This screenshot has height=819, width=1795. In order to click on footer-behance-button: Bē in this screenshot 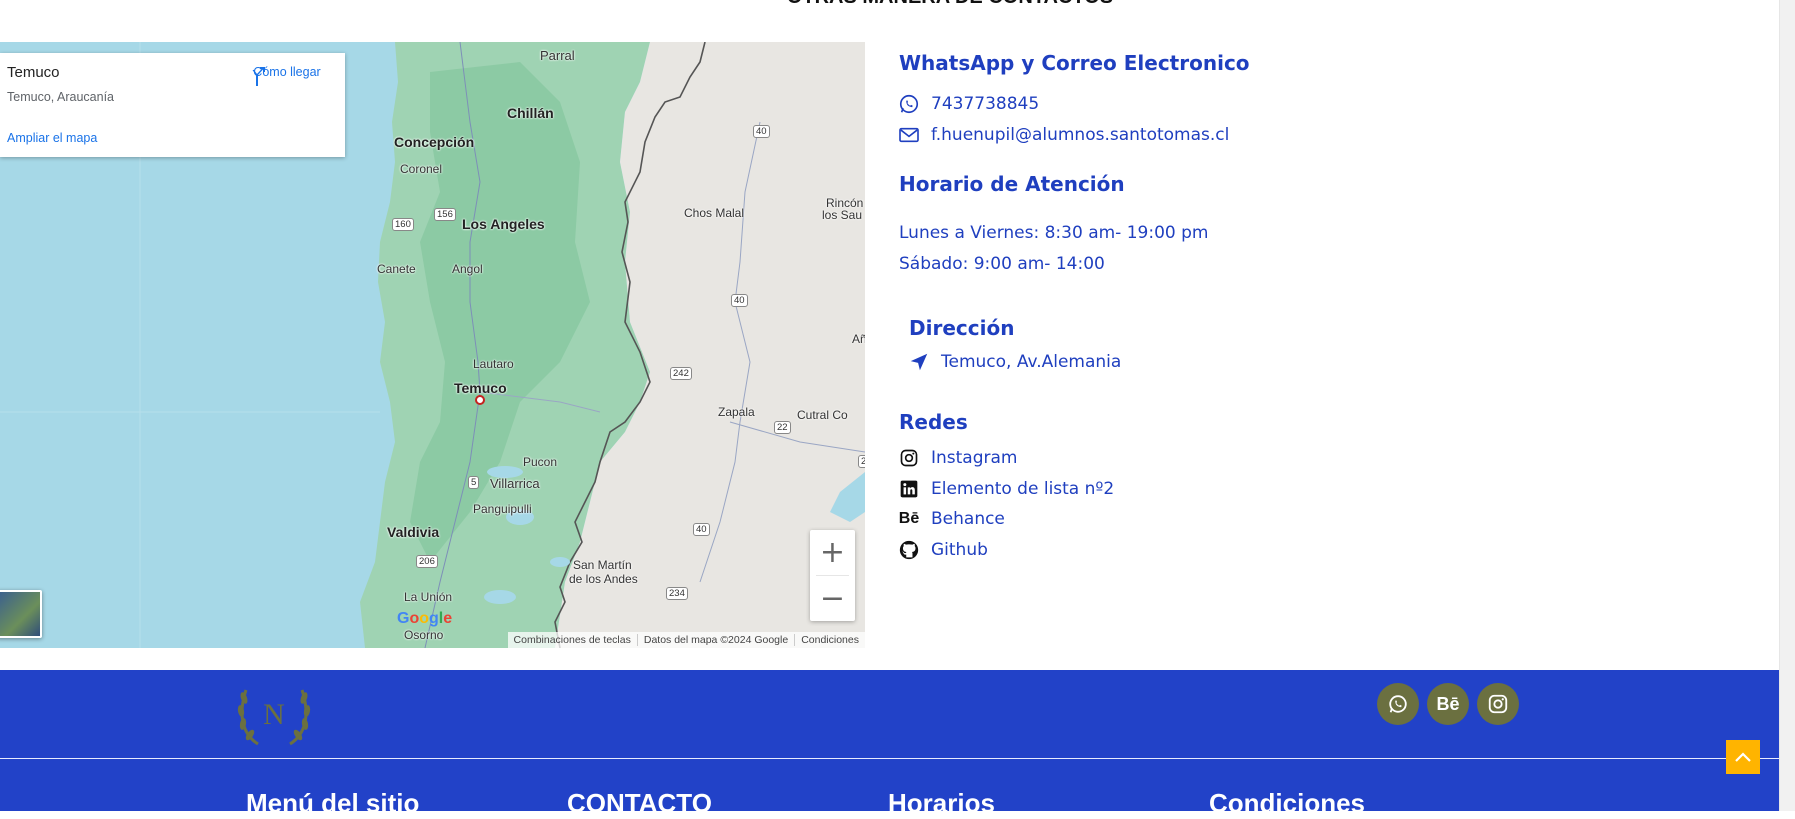, I will do `click(1448, 704)`.